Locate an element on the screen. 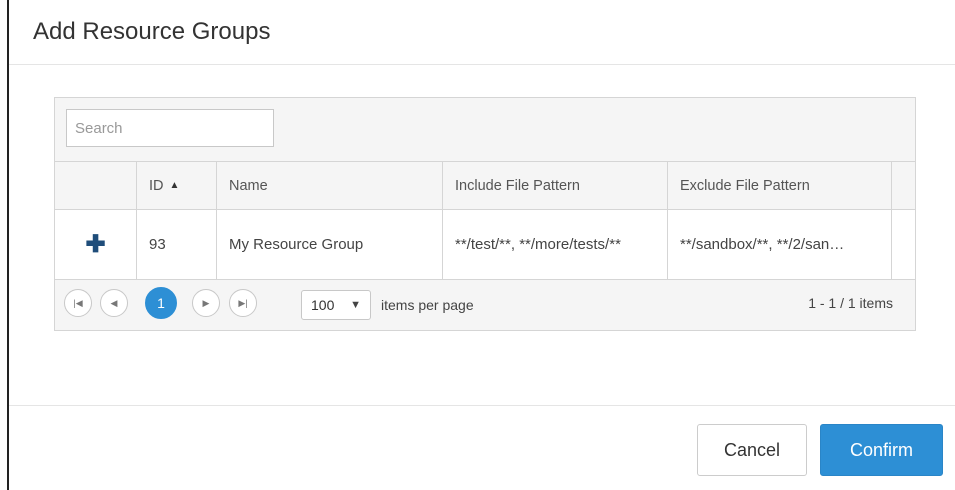  cancel-button: Cancel is located at coordinates (752, 450).